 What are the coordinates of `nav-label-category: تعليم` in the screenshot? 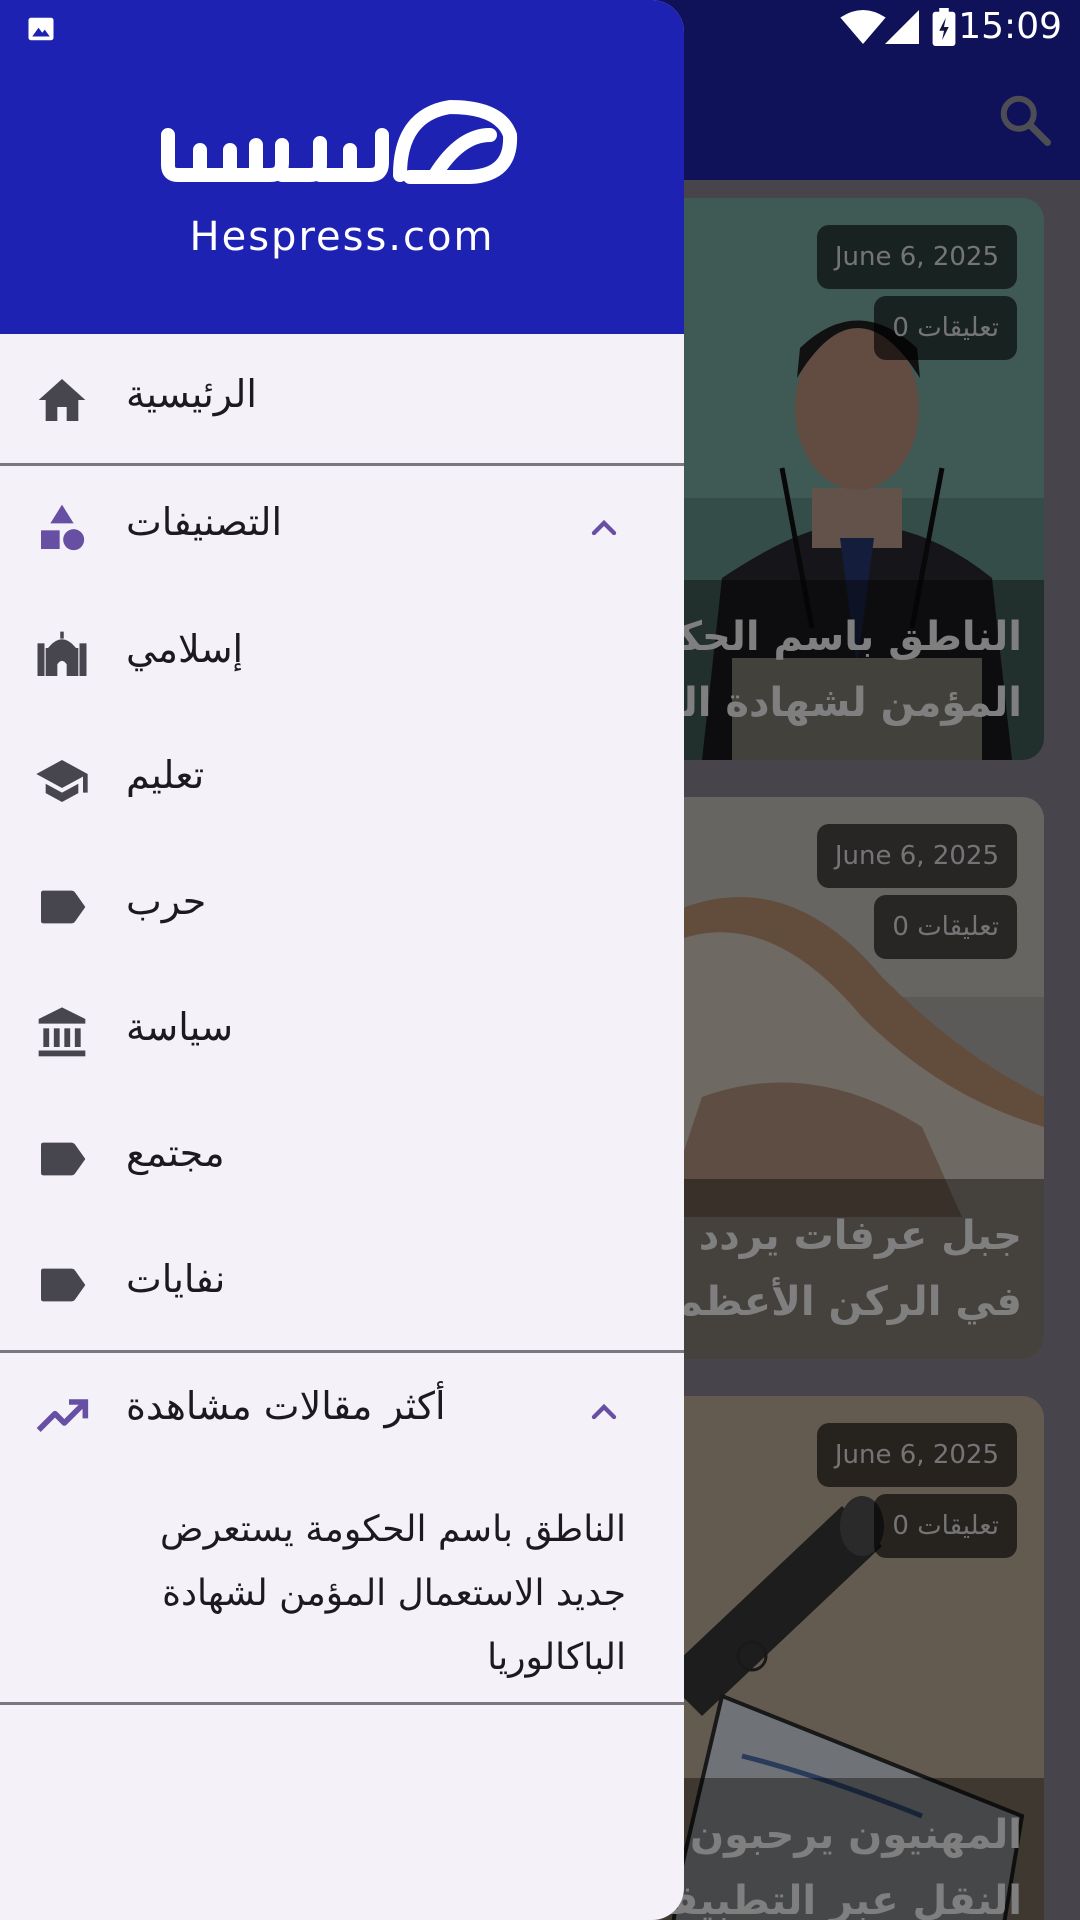 It's located at (165, 775).